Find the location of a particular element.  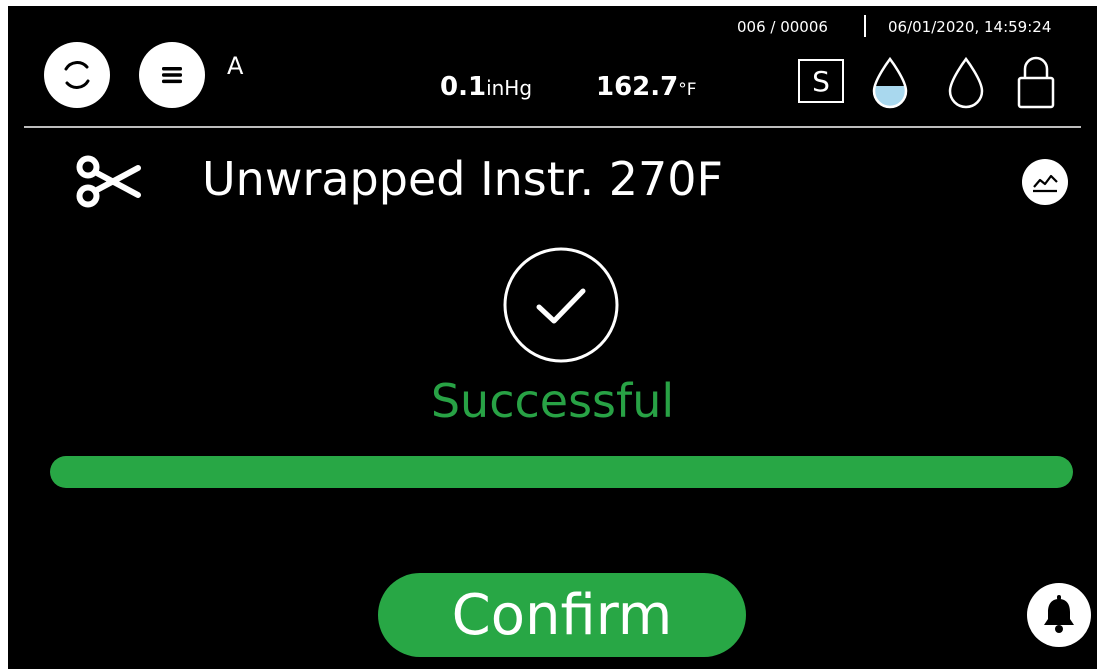

bell-icon is located at coordinates (1059, 615).